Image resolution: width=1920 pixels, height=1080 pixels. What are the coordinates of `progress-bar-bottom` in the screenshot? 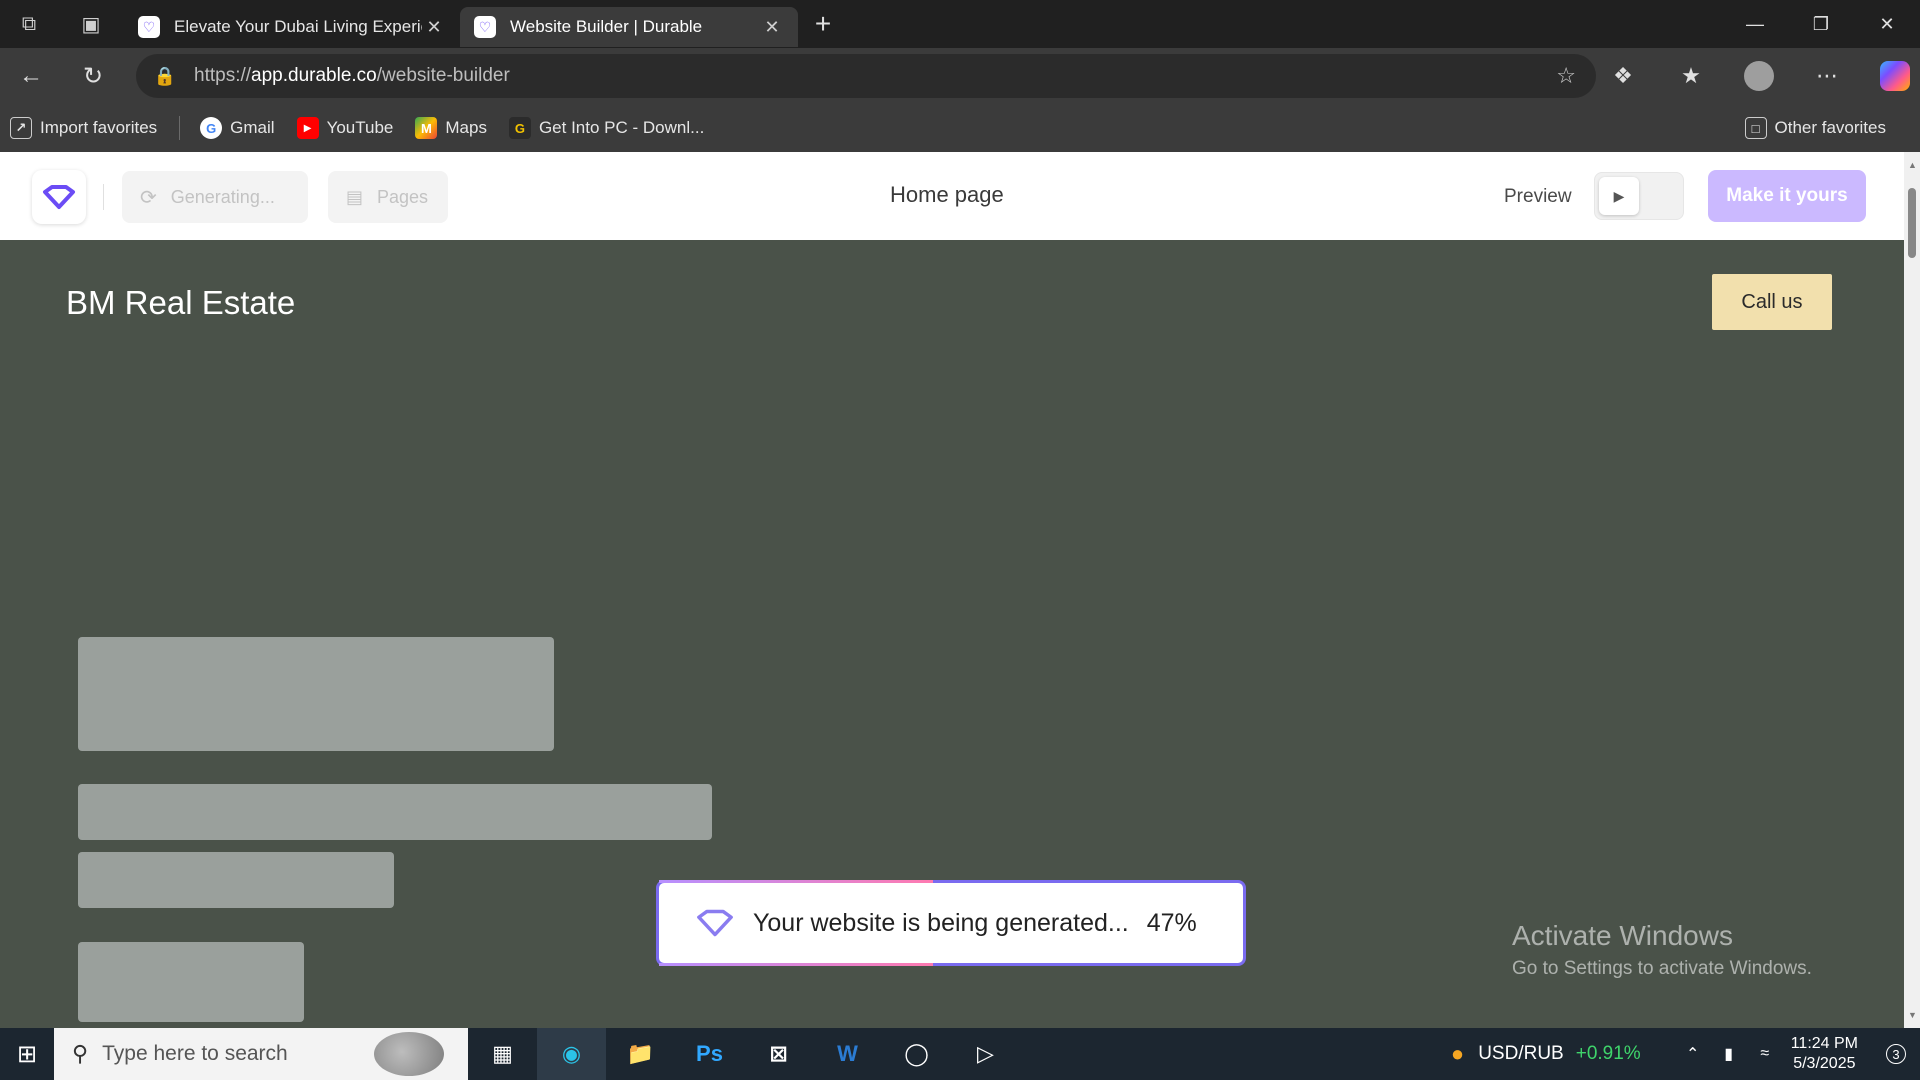 It's located at (796, 964).